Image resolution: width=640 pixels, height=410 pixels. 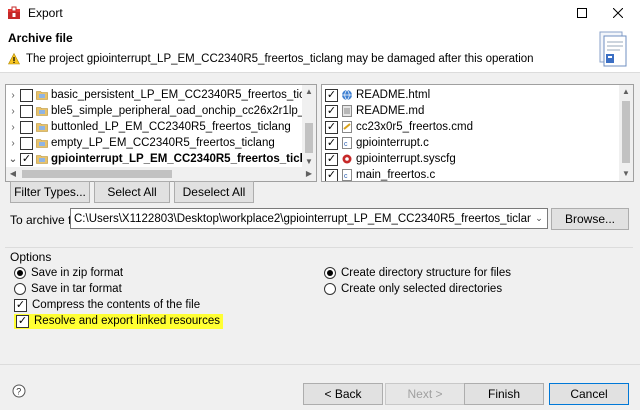 What do you see at coordinates (613, 49) in the screenshot?
I see `archive-wizard-icon` at bounding box center [613, 49].